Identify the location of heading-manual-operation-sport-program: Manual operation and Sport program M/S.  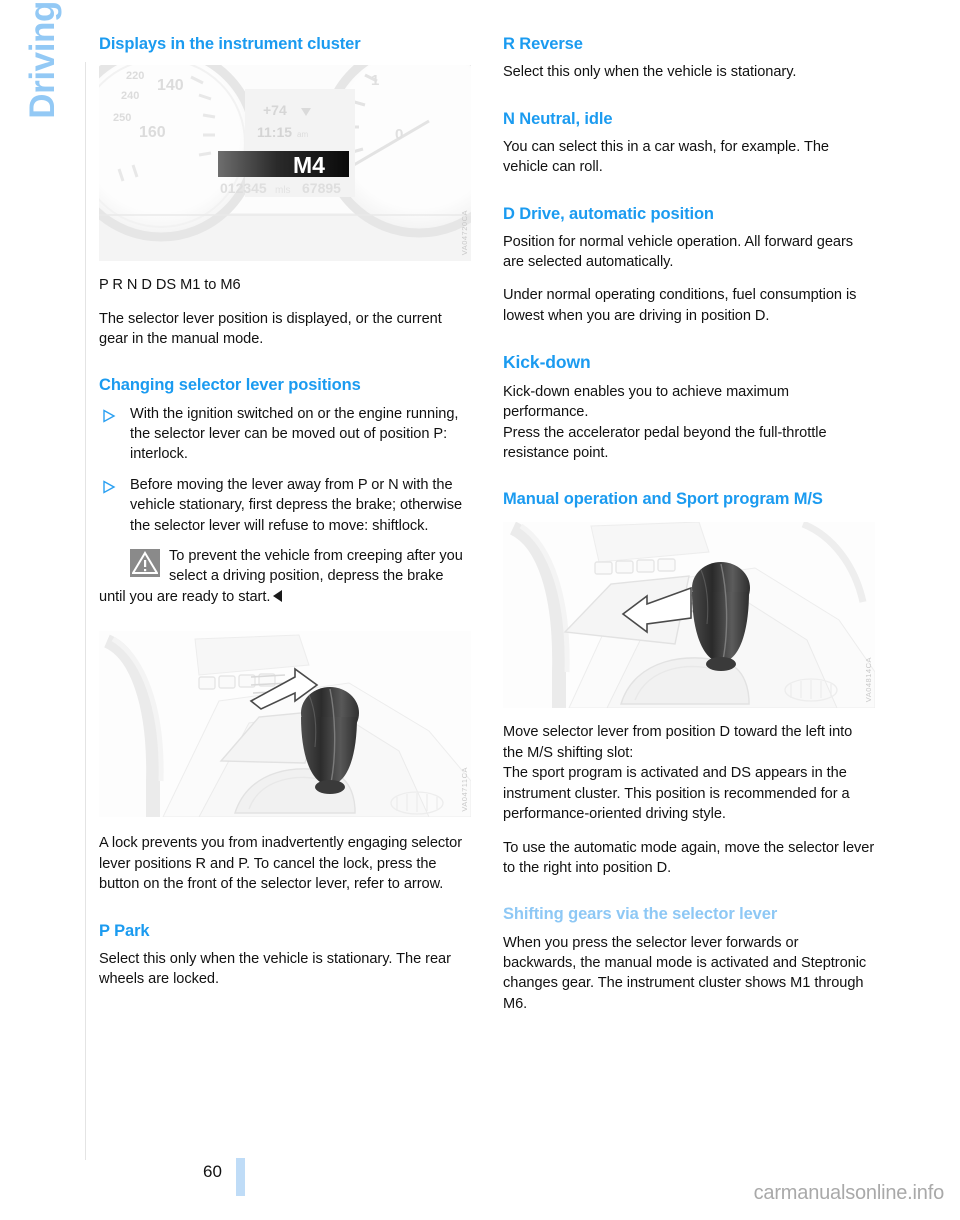
(663, 499).